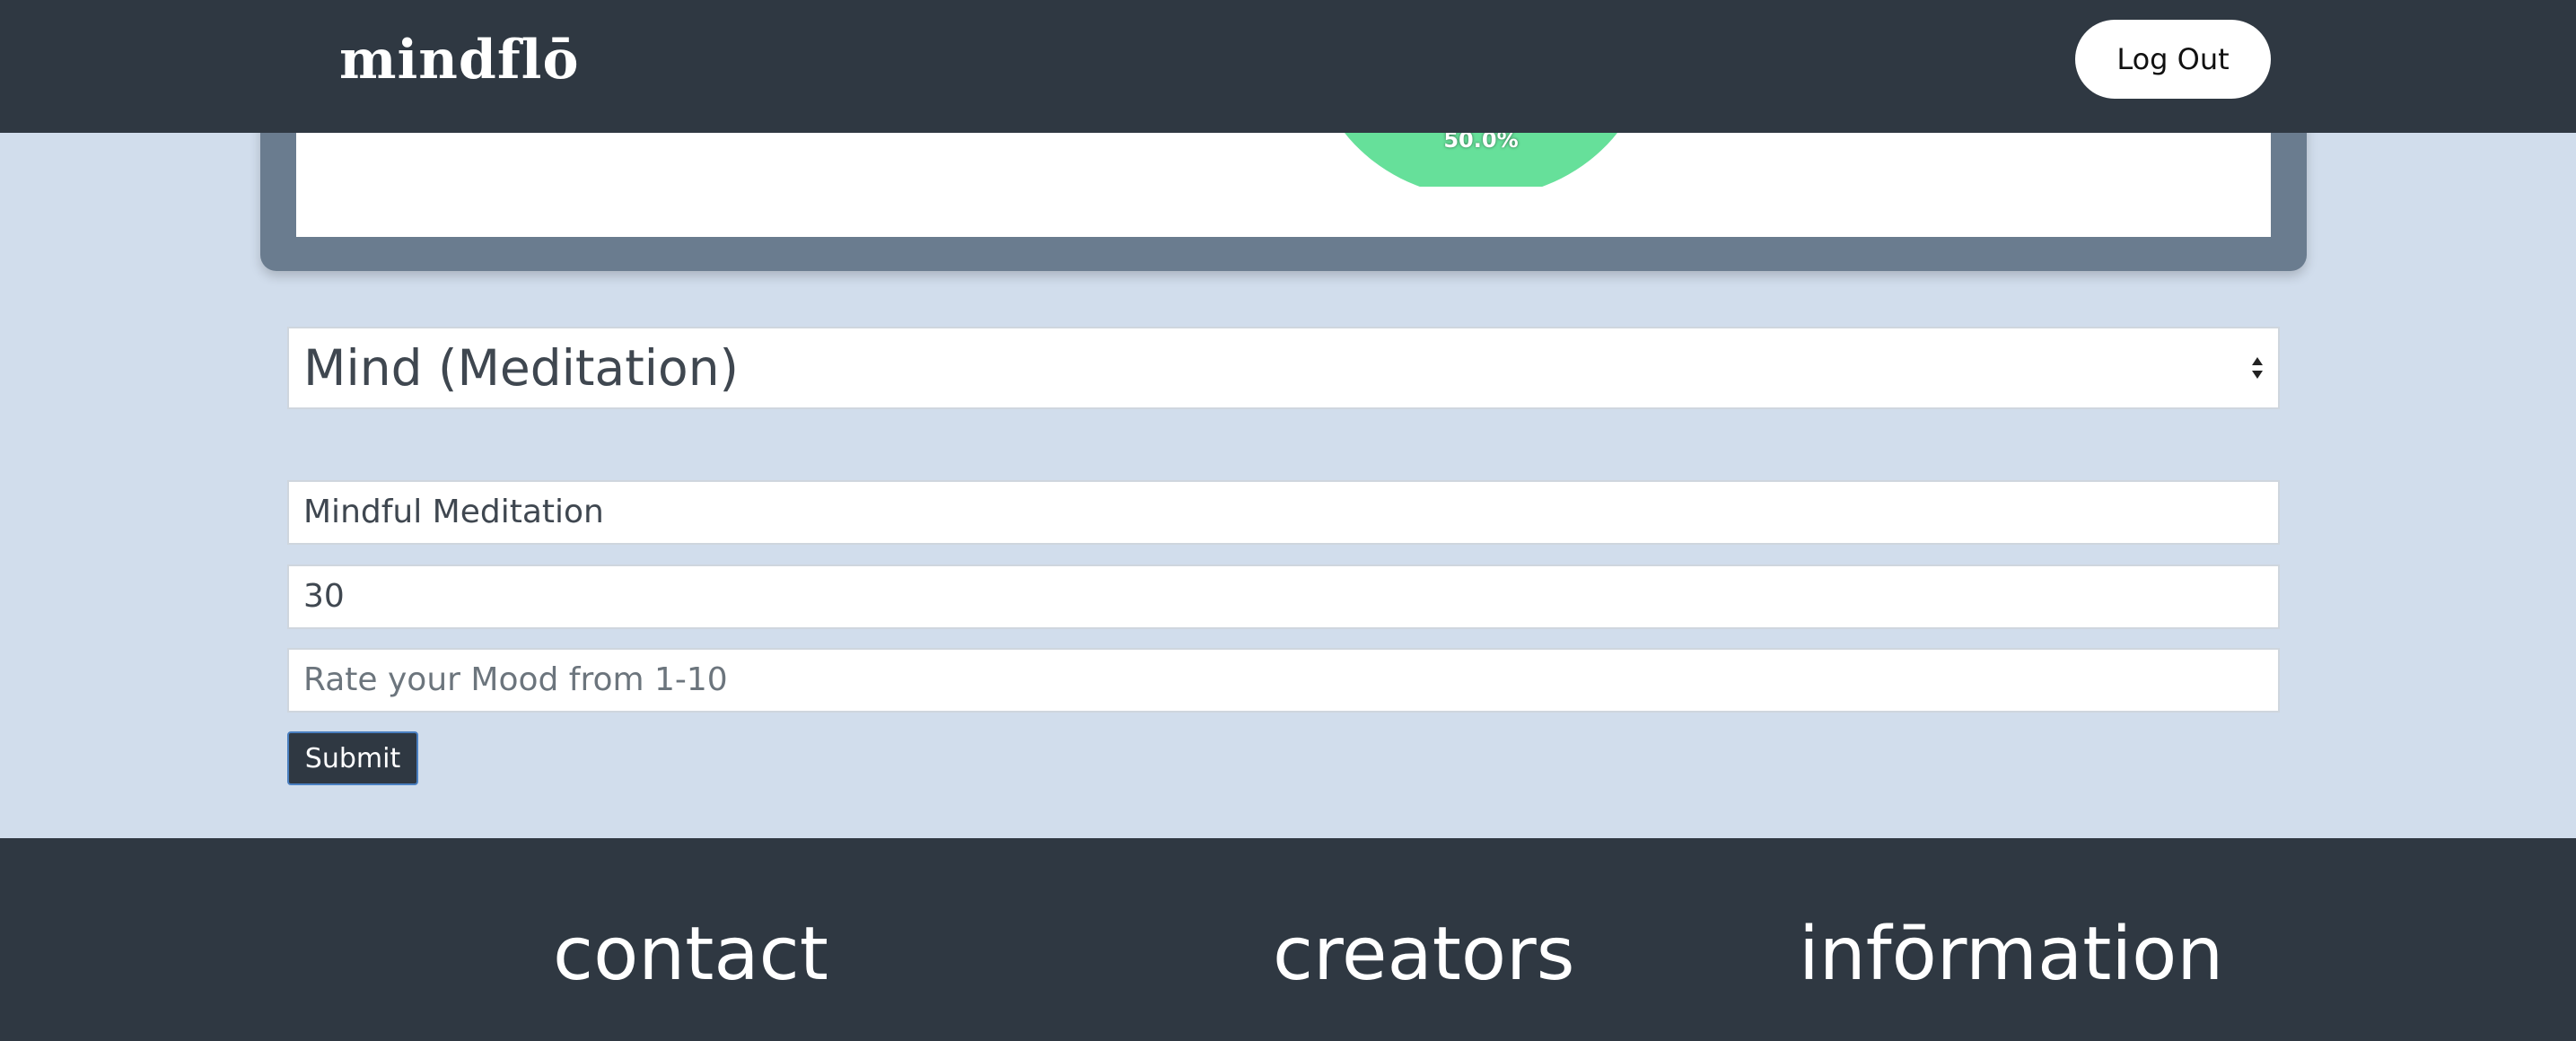 The image size is (2576, 1041). Describe the element at coordinates (2173, 60) in the screenshot. I see `logout-button: Log Out` at that location.